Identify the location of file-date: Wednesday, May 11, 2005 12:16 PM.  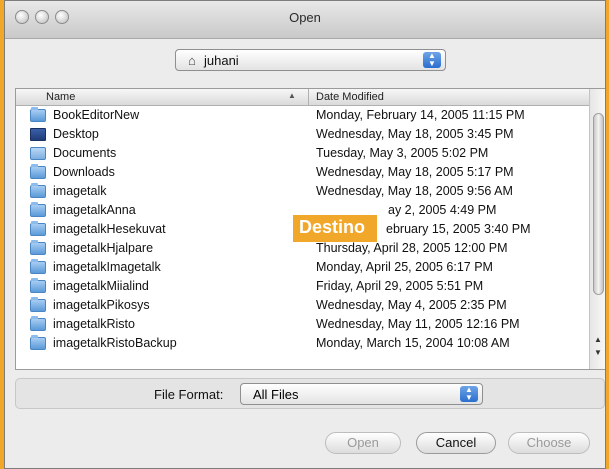
(418, 324).